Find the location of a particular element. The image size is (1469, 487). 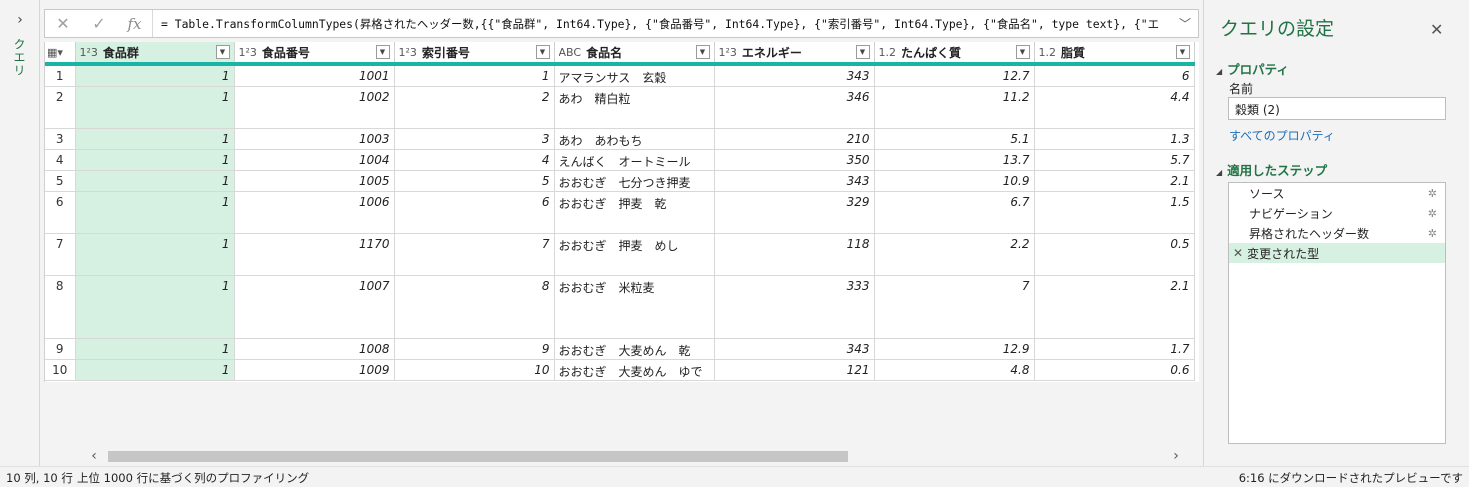

table-cell: 210 is located at coordinates (794, 139).